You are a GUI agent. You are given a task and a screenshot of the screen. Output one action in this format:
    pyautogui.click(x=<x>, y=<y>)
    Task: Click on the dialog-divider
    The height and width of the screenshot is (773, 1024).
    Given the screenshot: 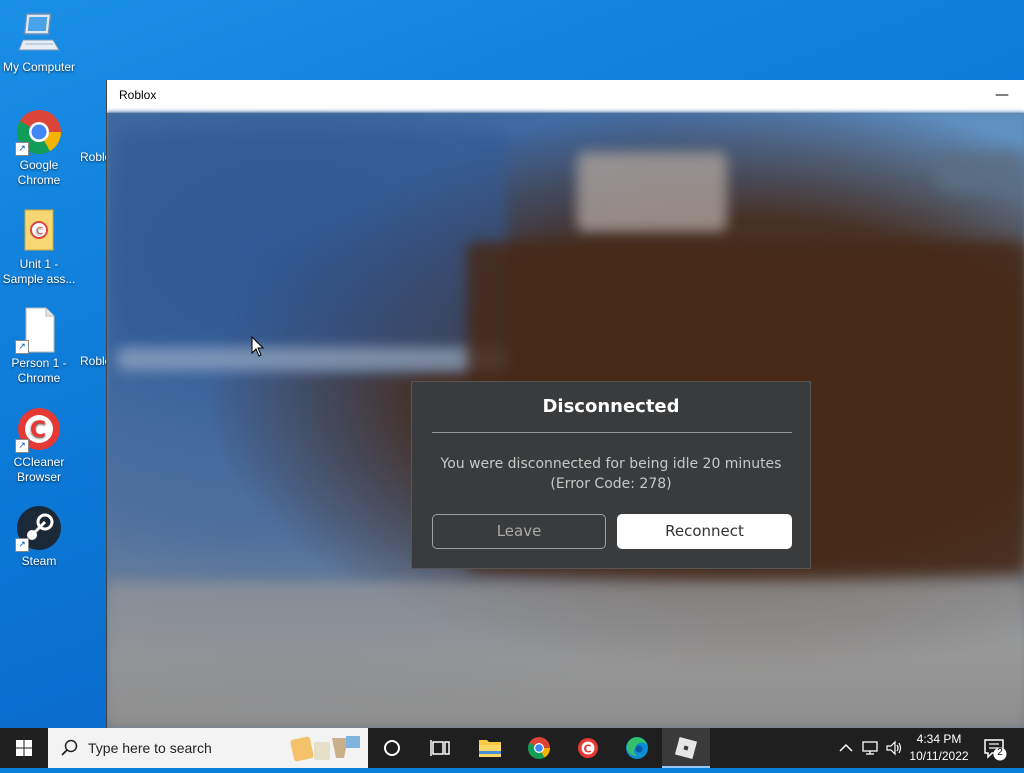 What is the action you would take?
    pyautogui.click(x=612, y=432)
    